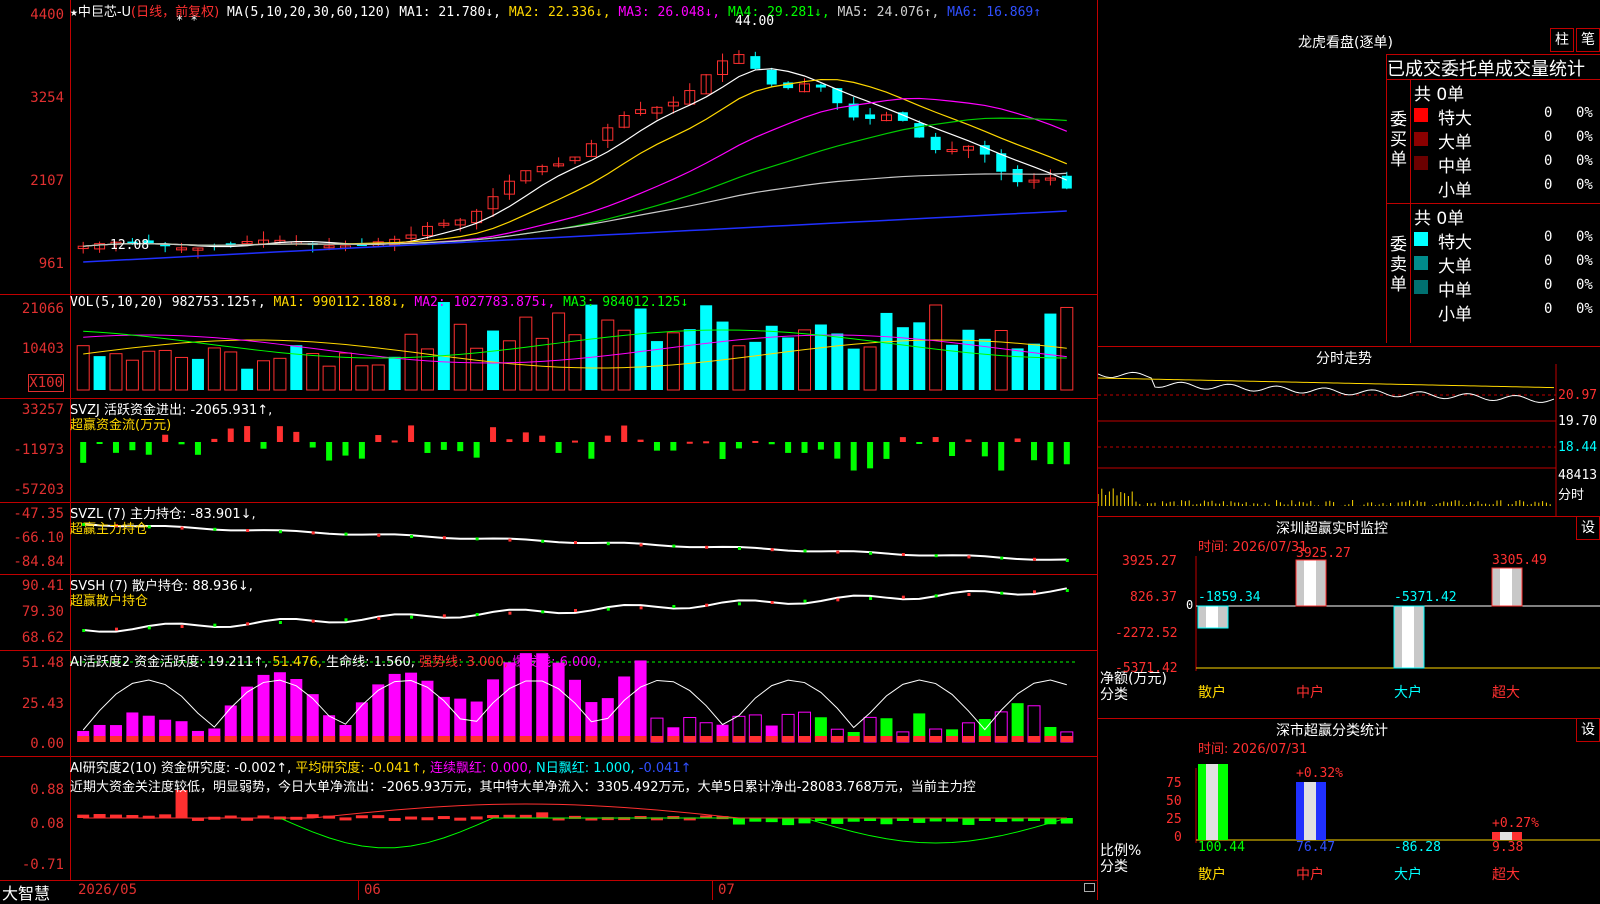 The width and height of the screenshot is (1600, 904). I want to click on lock-icon, so click(1089, 887).